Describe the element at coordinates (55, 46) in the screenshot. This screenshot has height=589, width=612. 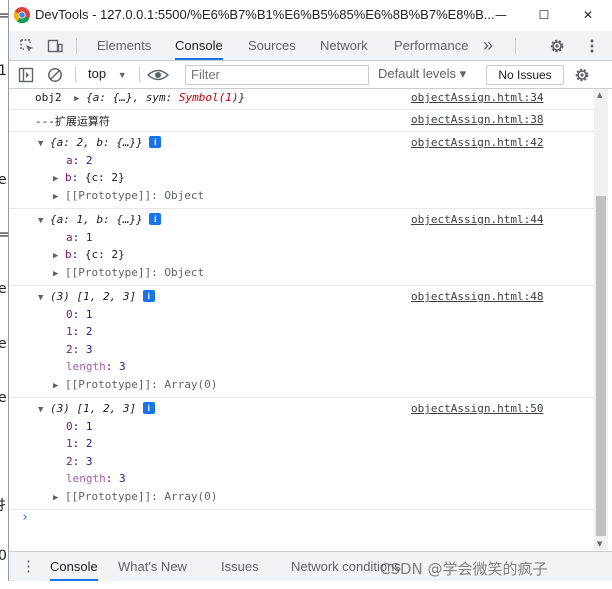
I see `device-toolbar-icon` at that location.